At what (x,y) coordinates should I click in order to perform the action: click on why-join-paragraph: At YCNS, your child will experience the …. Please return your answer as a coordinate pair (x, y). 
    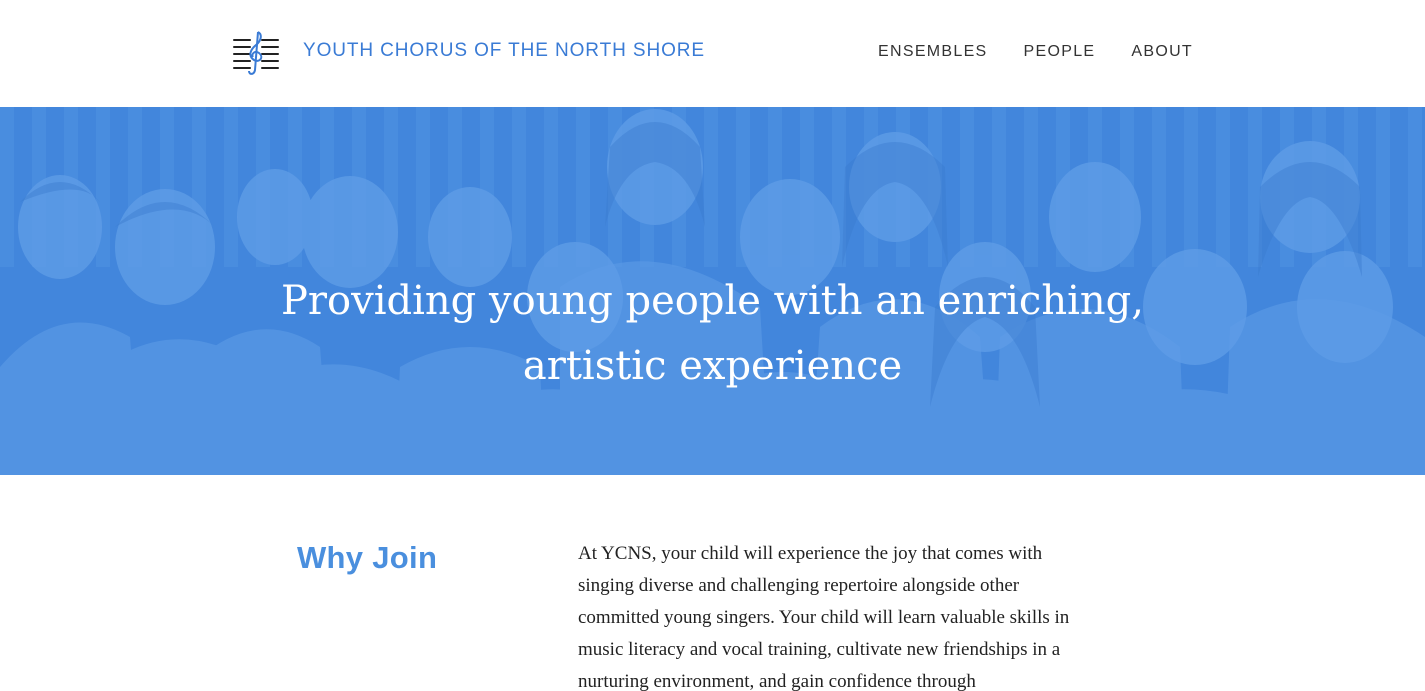
    Looking at the image, I should click on (848, 614).